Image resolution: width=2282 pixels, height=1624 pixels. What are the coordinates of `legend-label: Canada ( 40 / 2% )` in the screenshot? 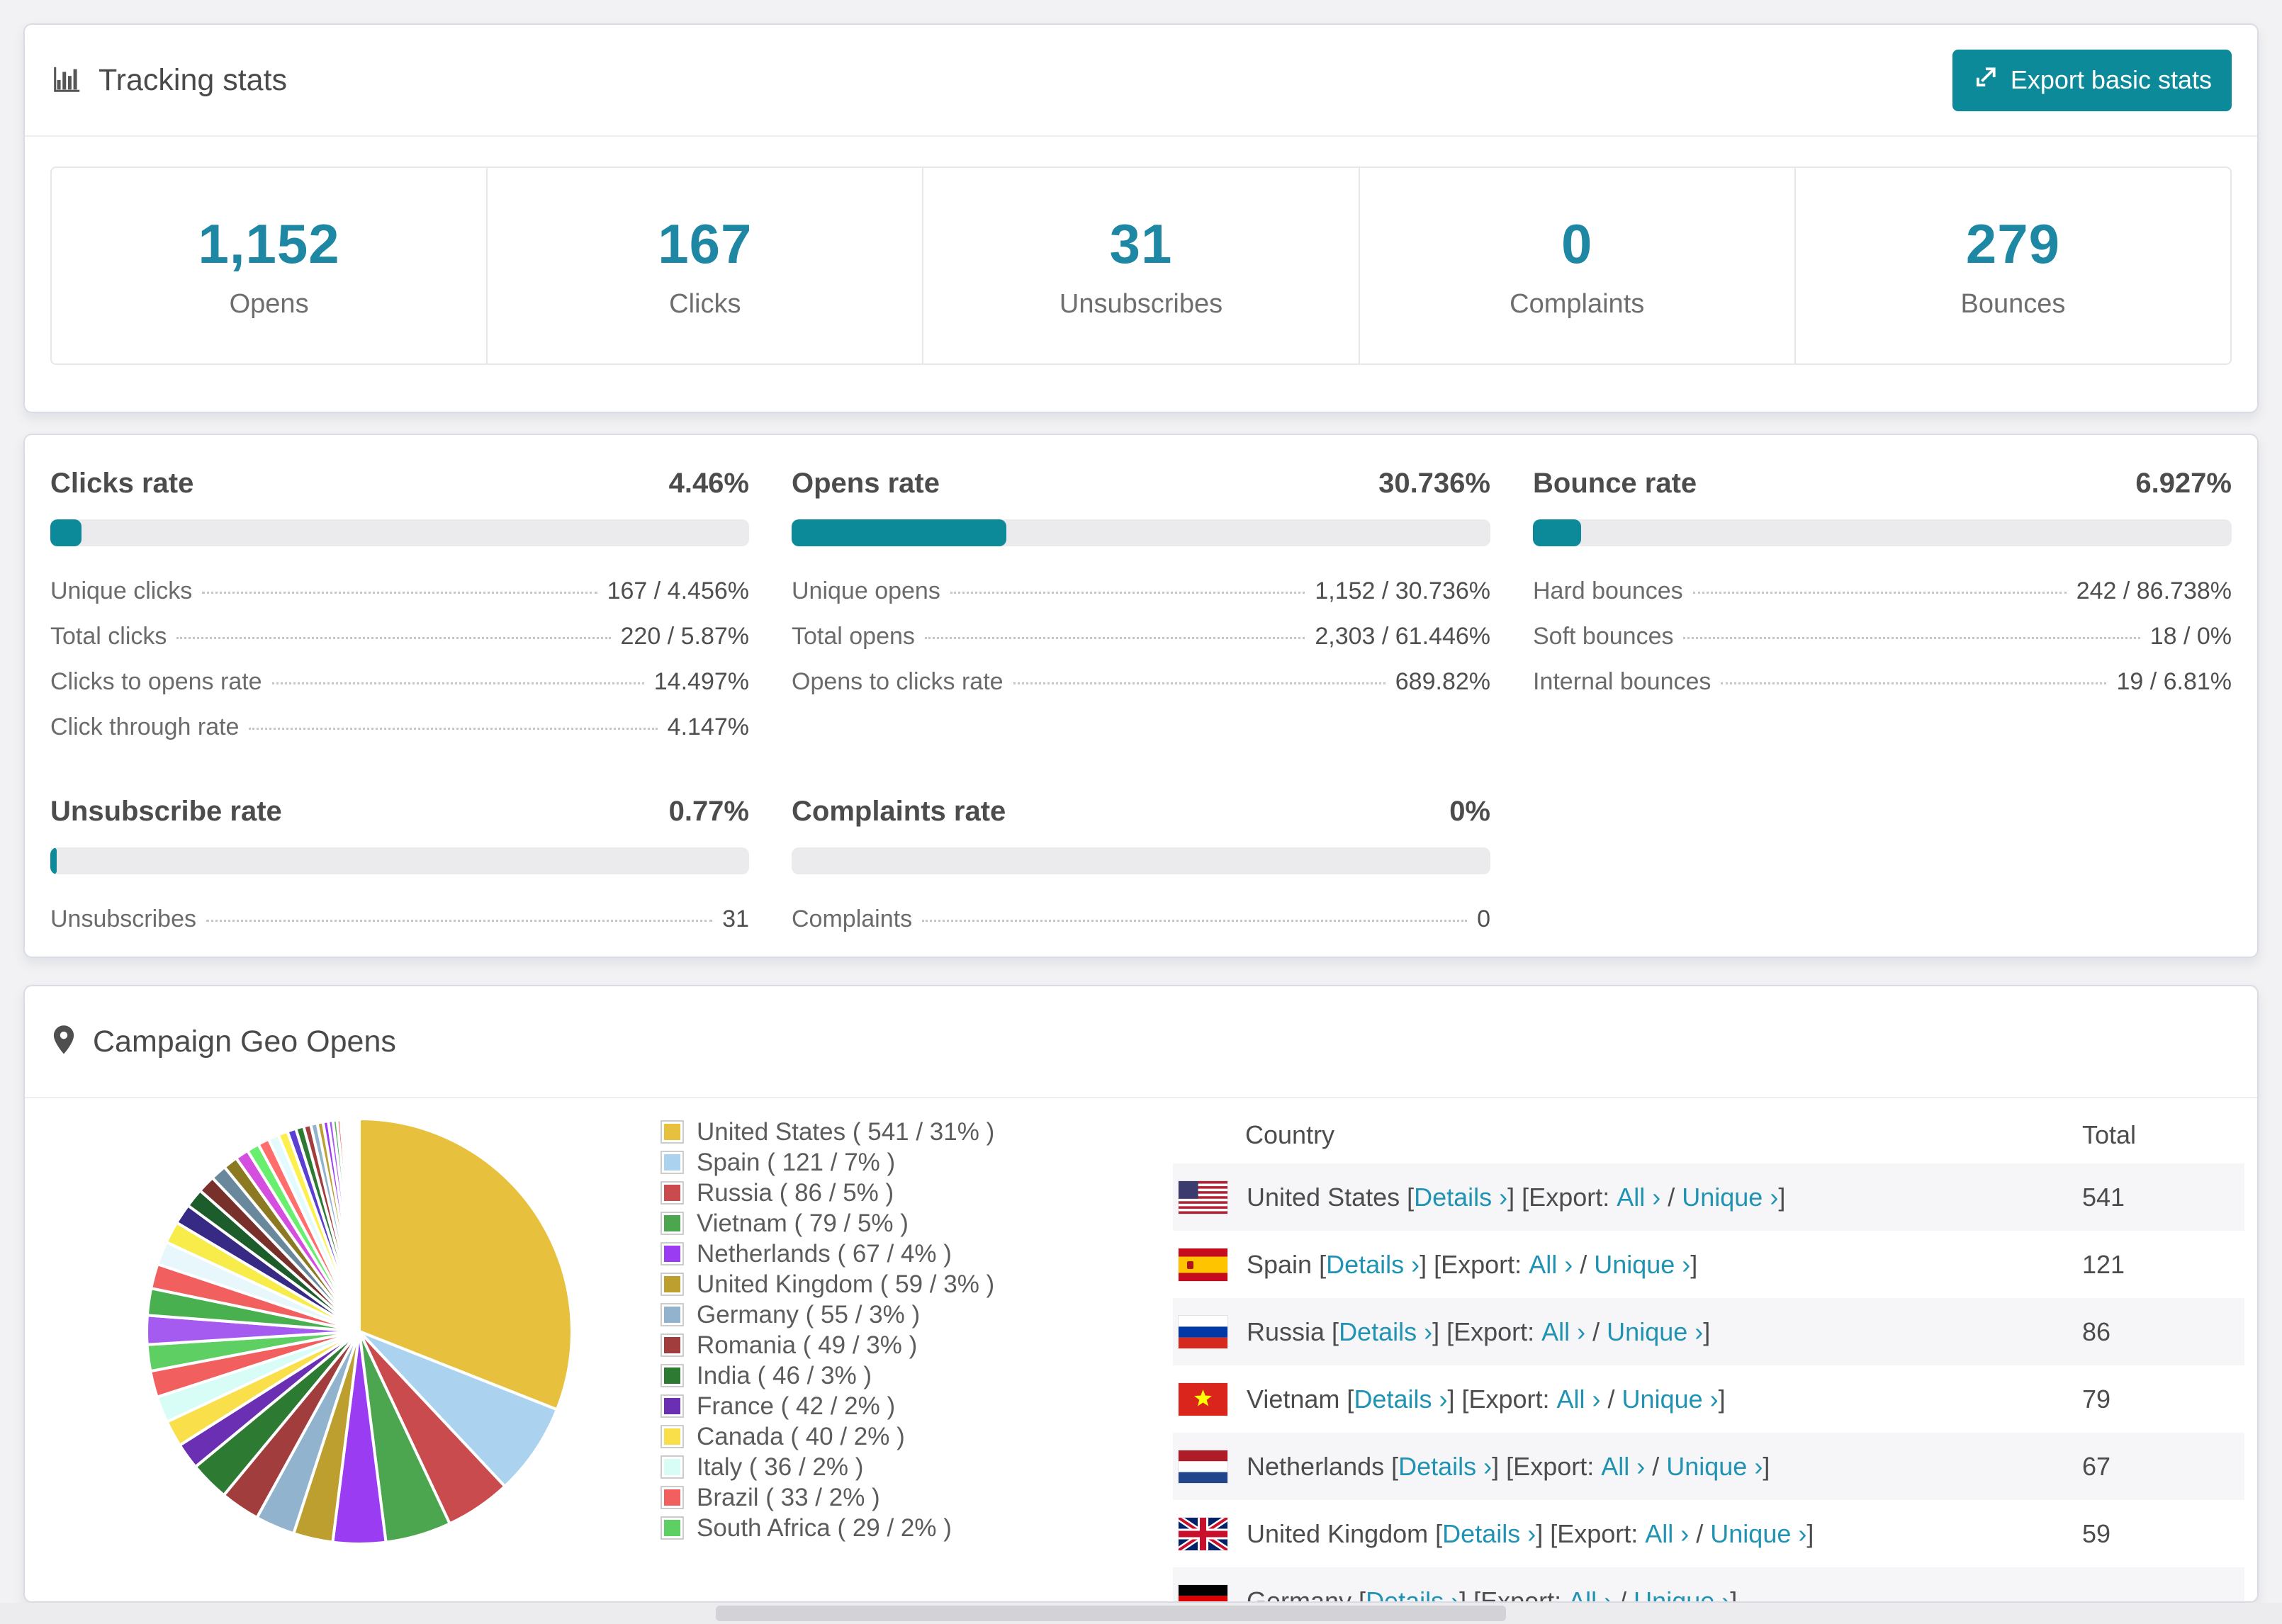 It's located at (801, 1436).